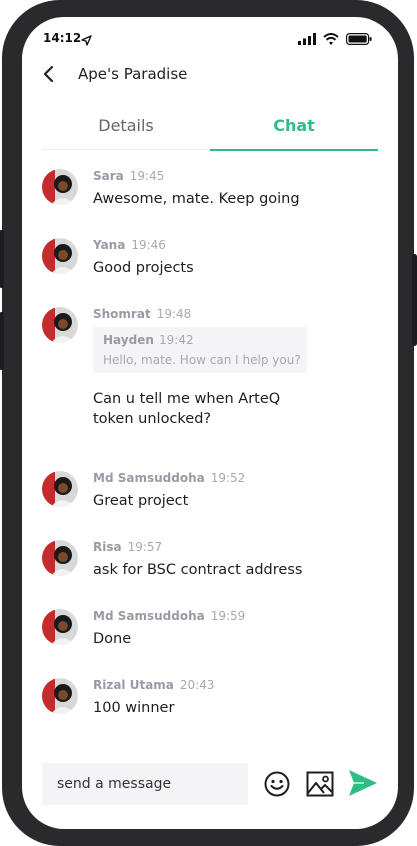  What do you see at coordinates (109, 245) in the screenshot?
I see `message-sender: Yana` at bounding box center [109, 245].